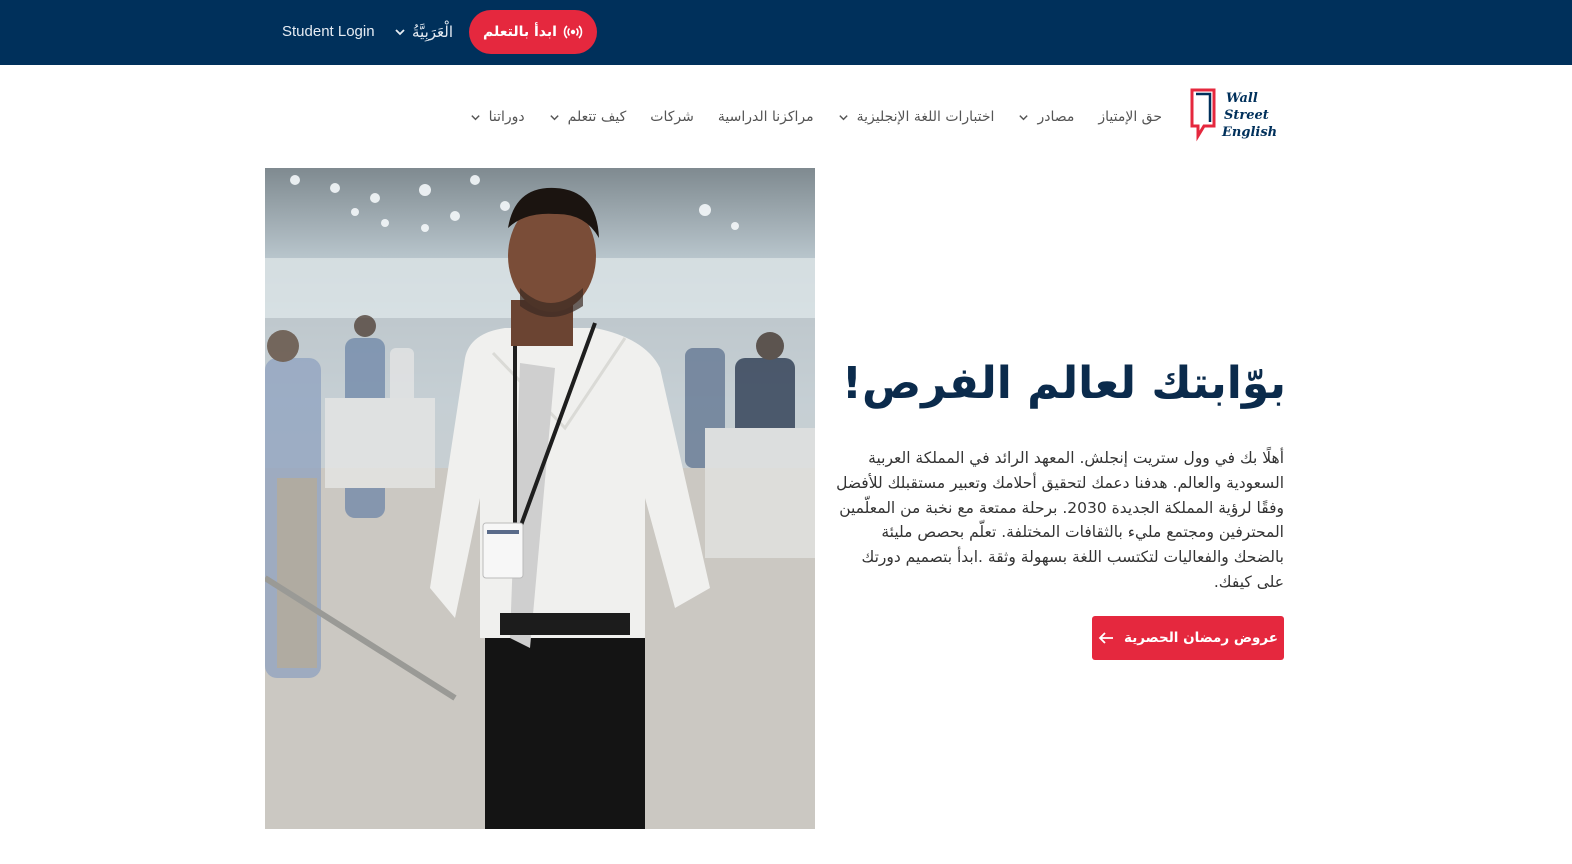  I want to click on nav-item-3: شركات, so click(672, 117).